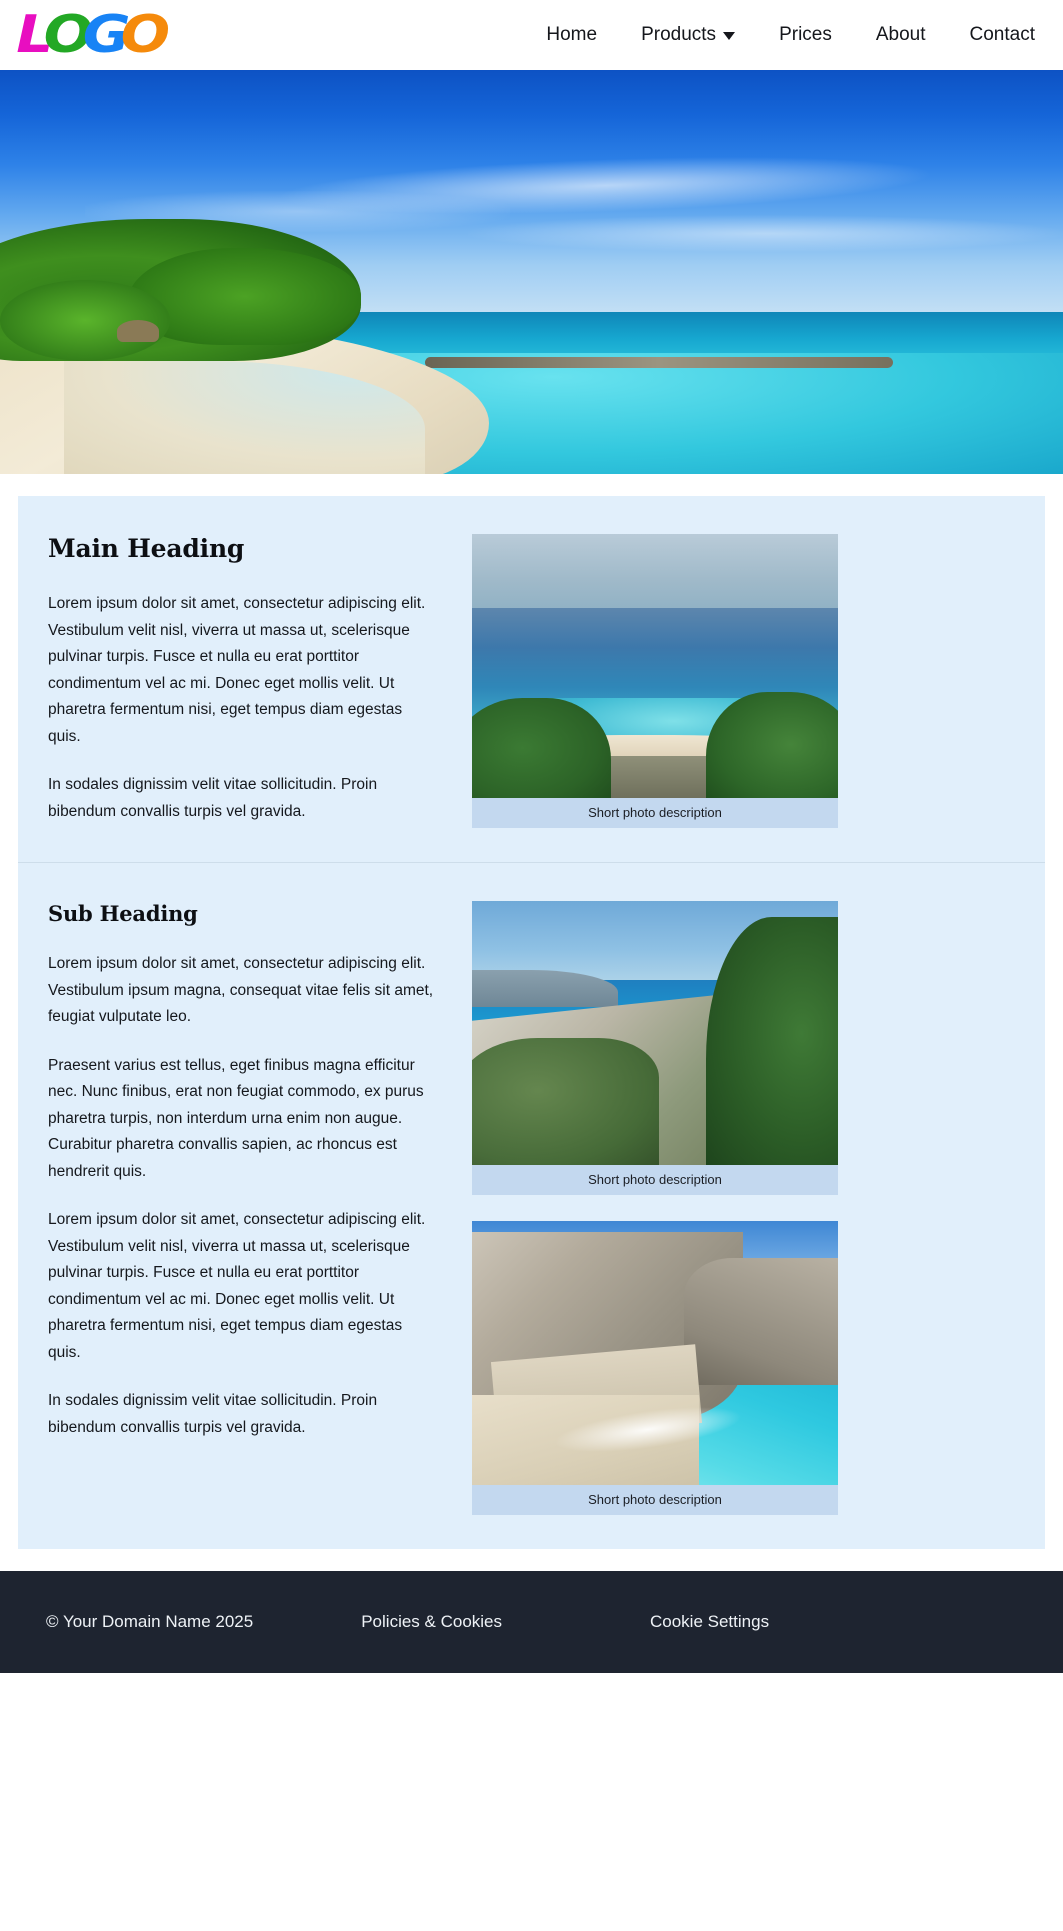 This screenshot has height=1931, width=1063. I want to click on photo-cliff-secondary, so click(761, 1321).